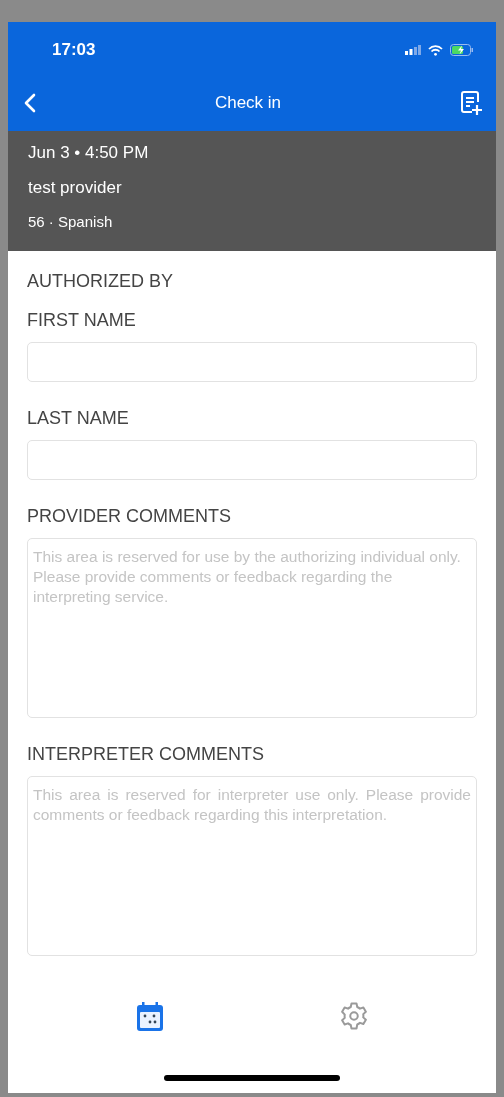  Describe the element at coordinates (248, 102) in the screenshot. I see `screen-title: Check in` at that location.